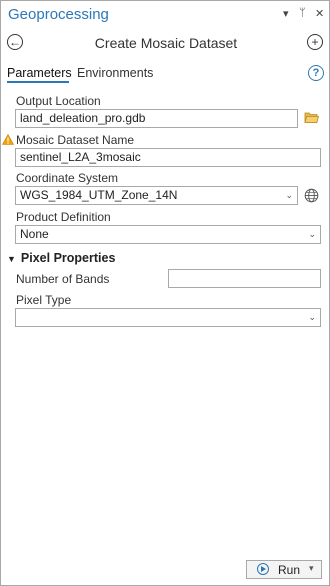  I want to click on number-of-bands-field, so click(244, 278).